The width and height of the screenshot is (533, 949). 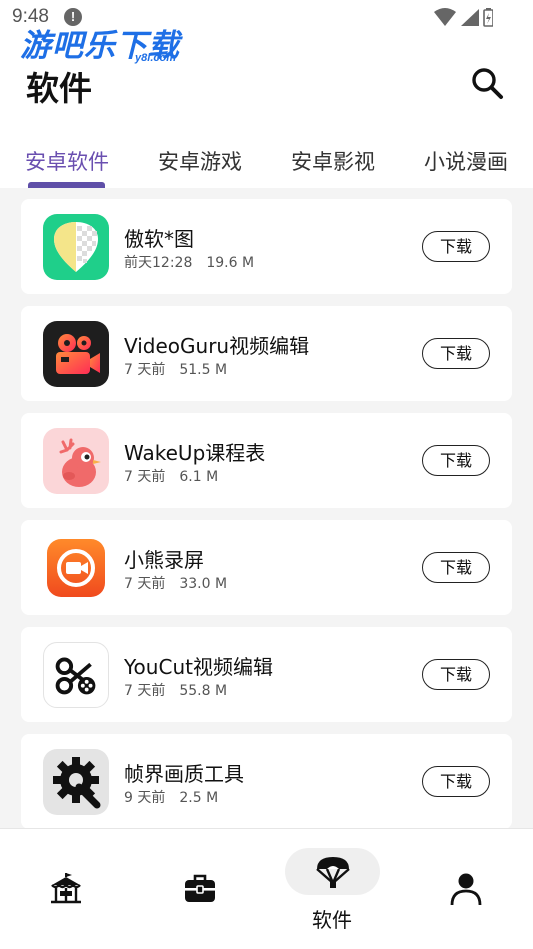 I want to click on search-icon, so click(x=487, y=83).